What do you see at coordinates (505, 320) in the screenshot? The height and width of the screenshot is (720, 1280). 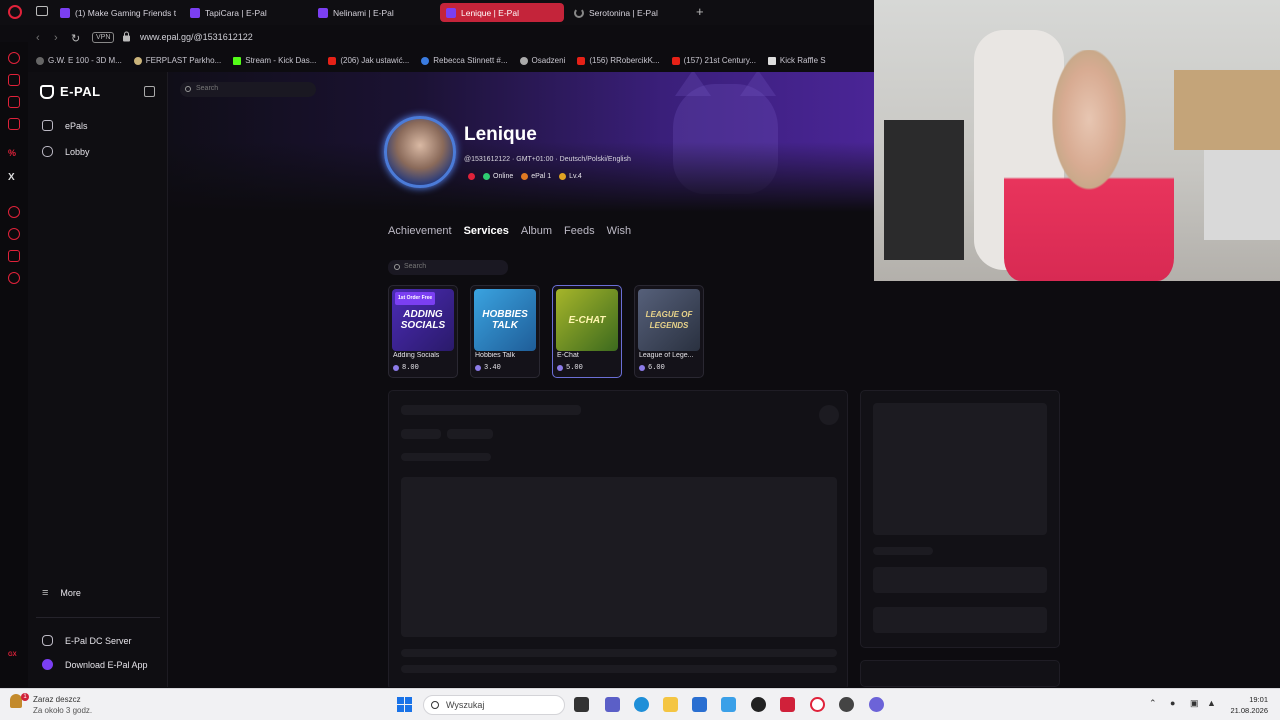 I see `thumb-text: HOBBIES TALK` at bounding box center [505, 320].